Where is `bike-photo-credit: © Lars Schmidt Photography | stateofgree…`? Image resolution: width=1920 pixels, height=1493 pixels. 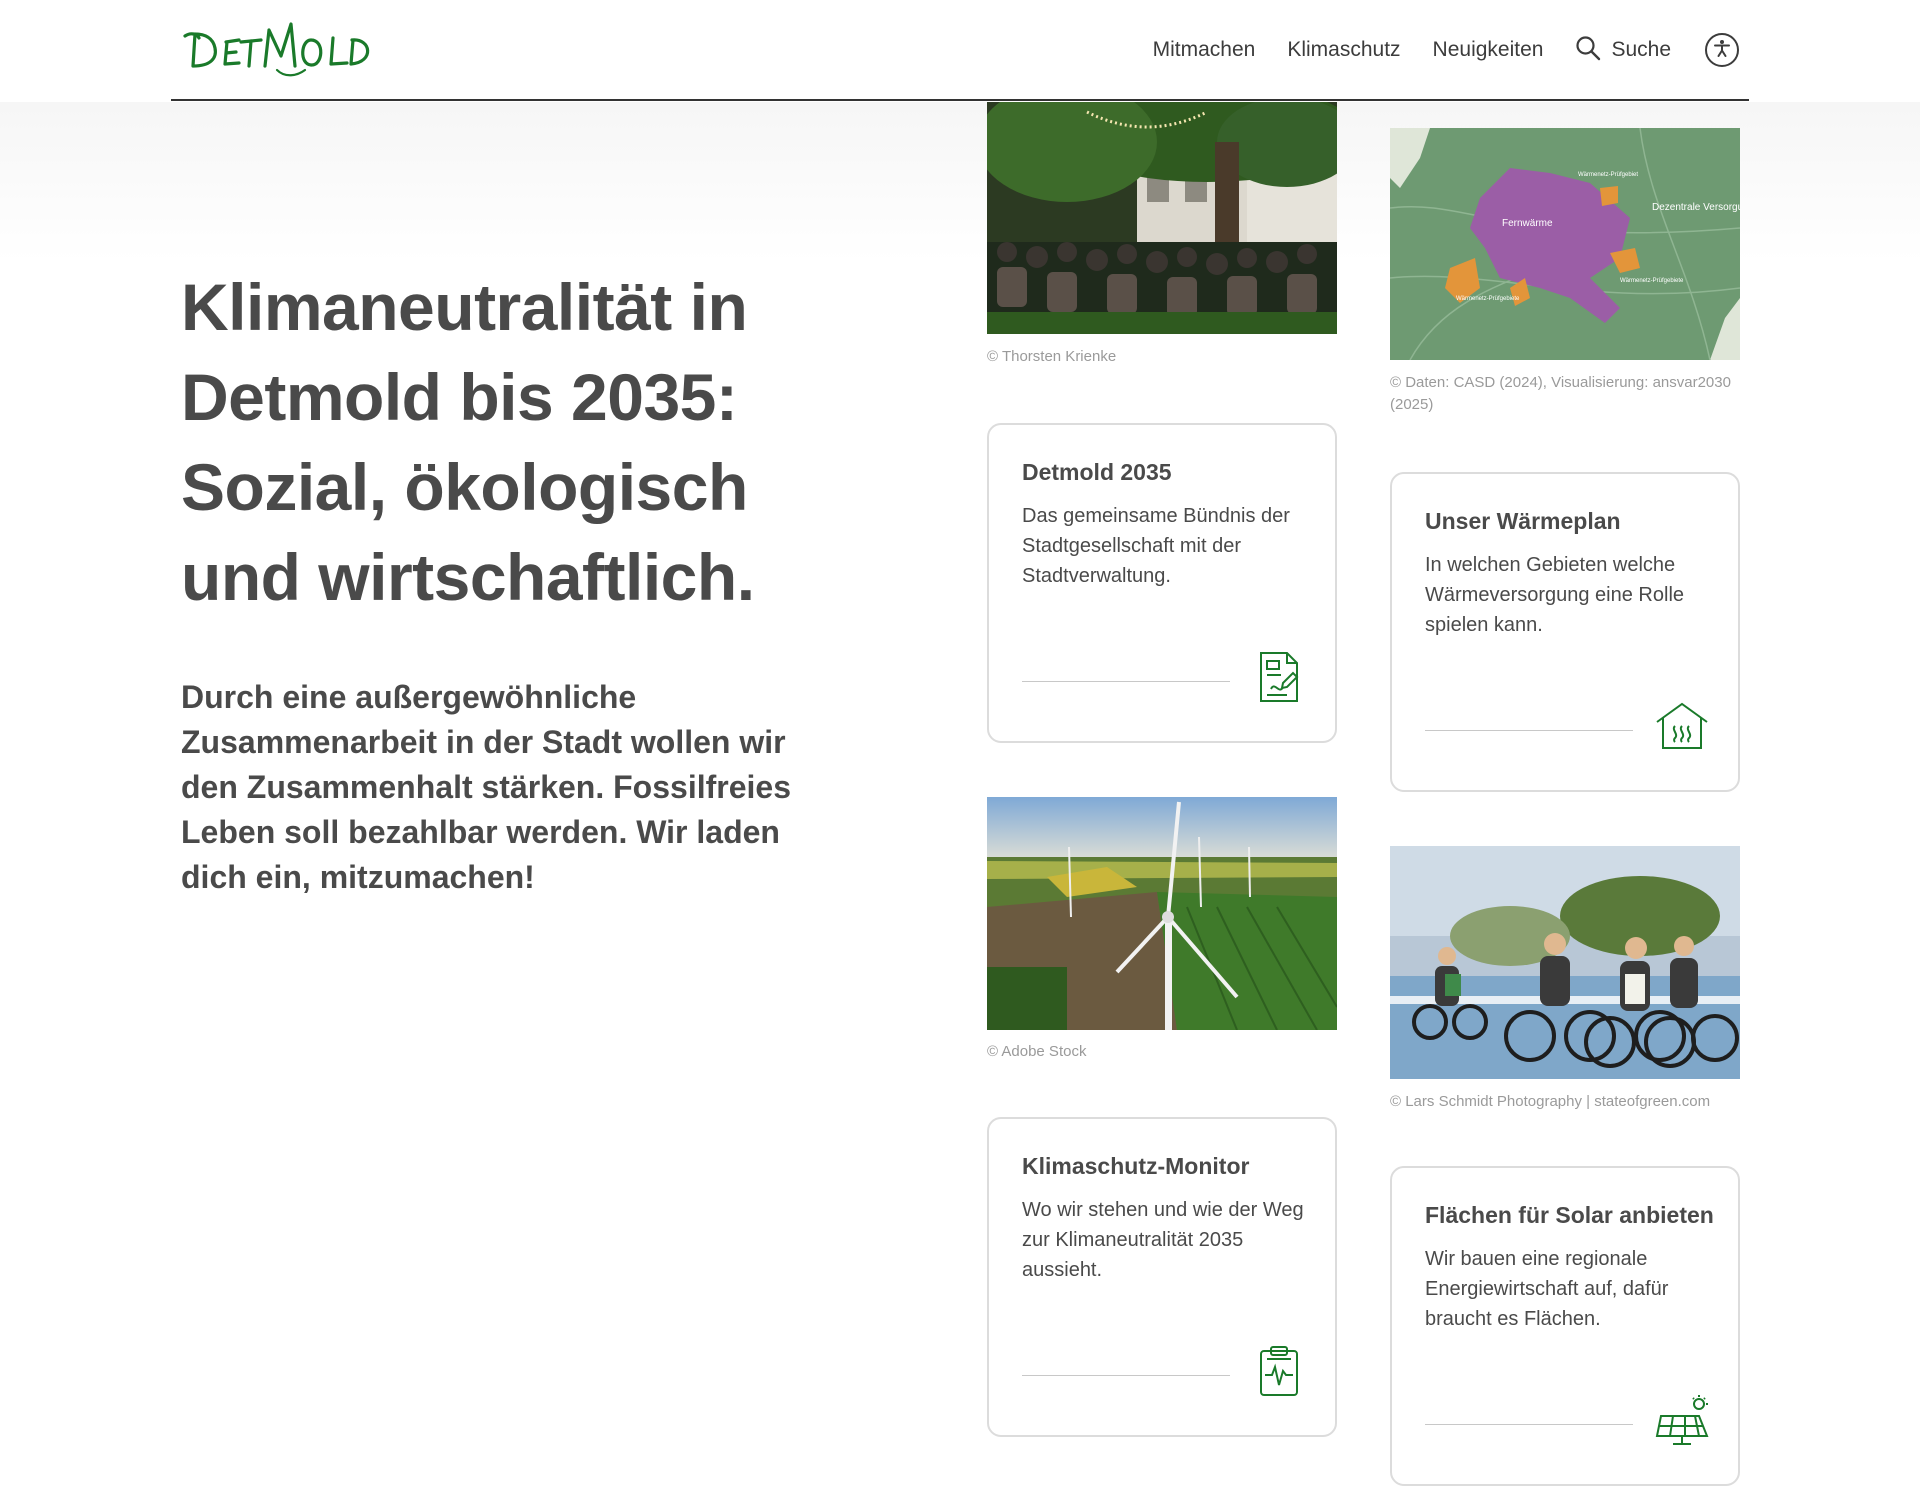 bike-photo-credit: © Lars Schmidt Photography | stateofgree… is located at coordinates (1550, 1101).